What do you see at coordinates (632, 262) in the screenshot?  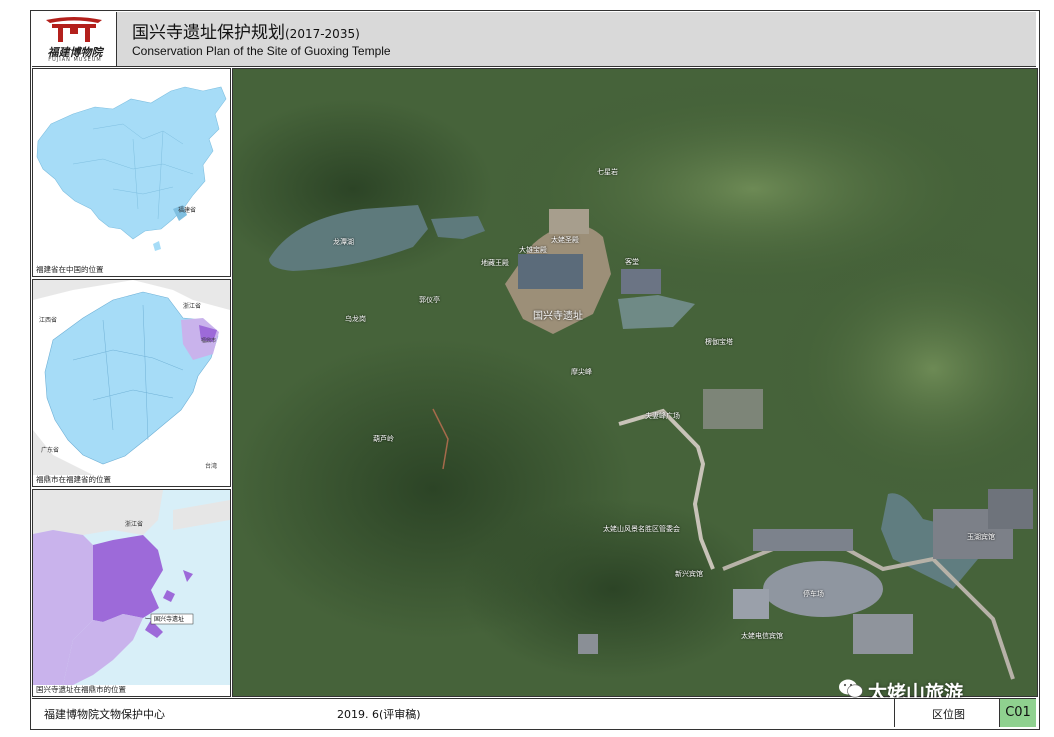 I see `map-label-ketang: 客堂` at bounding box center [632, 262].